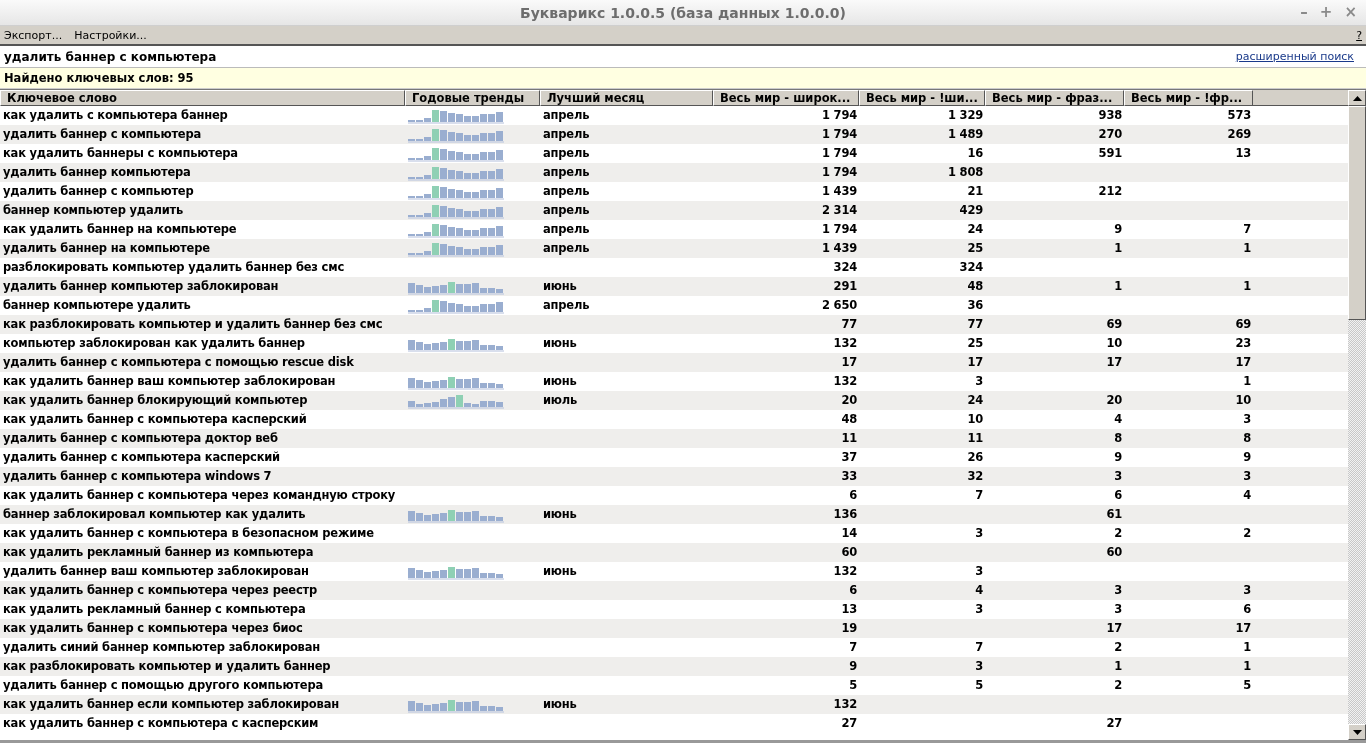 The width and height of the screenshot is (1366, 743). What do you see at coordinates (674, 362) in the screenshot?
I see `table-row: удалить баннер с компьютера с помощью rescue disk 17 17 17 17` at bounding box center [674, 362].